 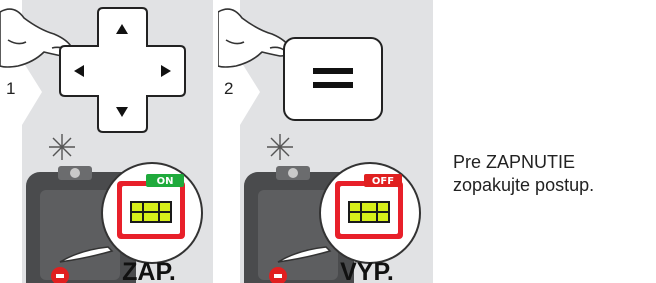 I want to click on mode-label-off: VYP., so click(x=367, y=270).